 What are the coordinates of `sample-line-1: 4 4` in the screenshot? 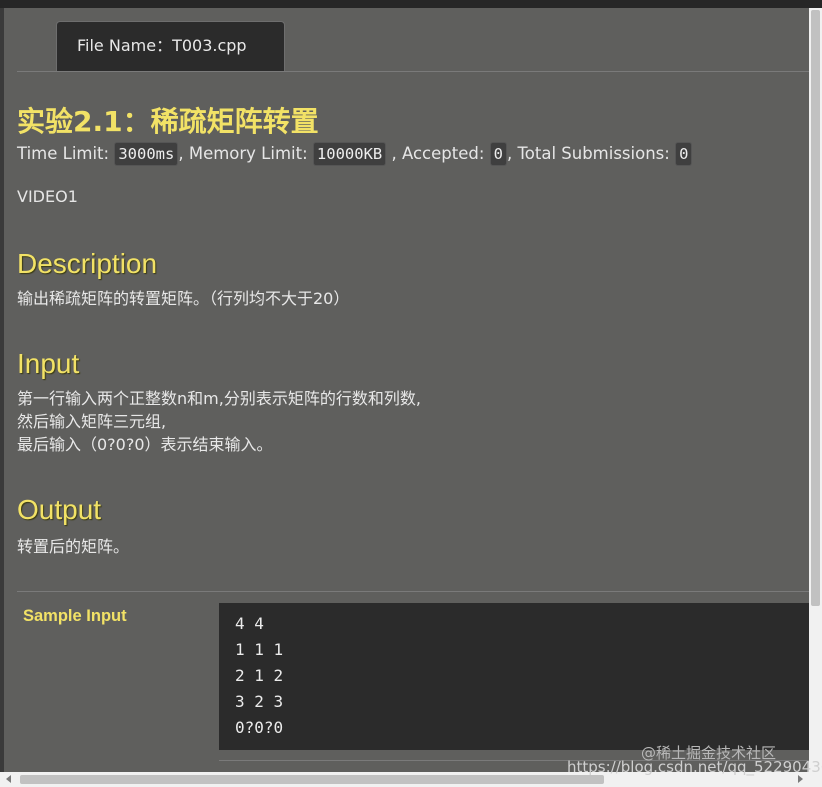 It's located at (249, 623).